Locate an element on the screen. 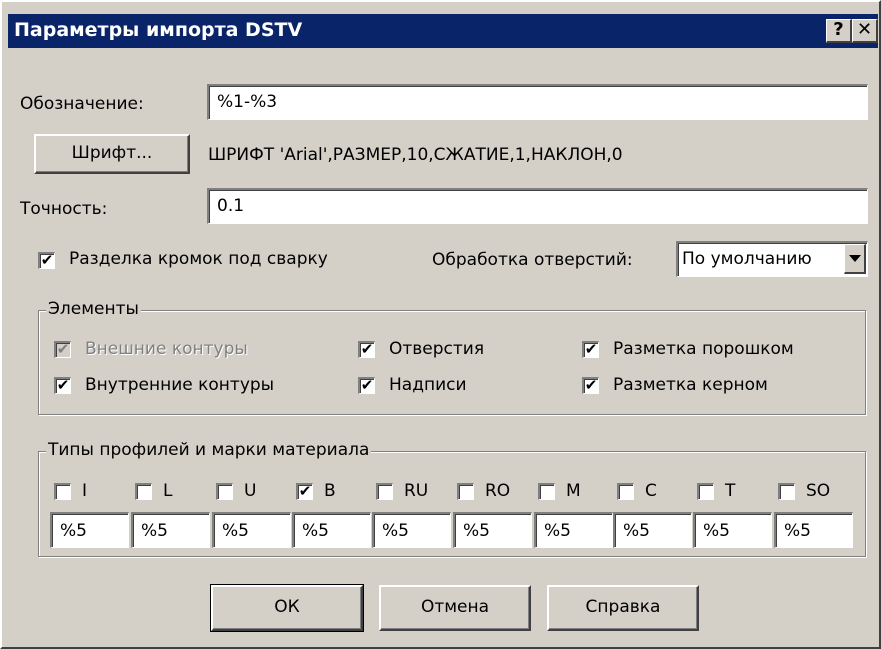  profile-so-label: SO is located at coordinates (818, 491).